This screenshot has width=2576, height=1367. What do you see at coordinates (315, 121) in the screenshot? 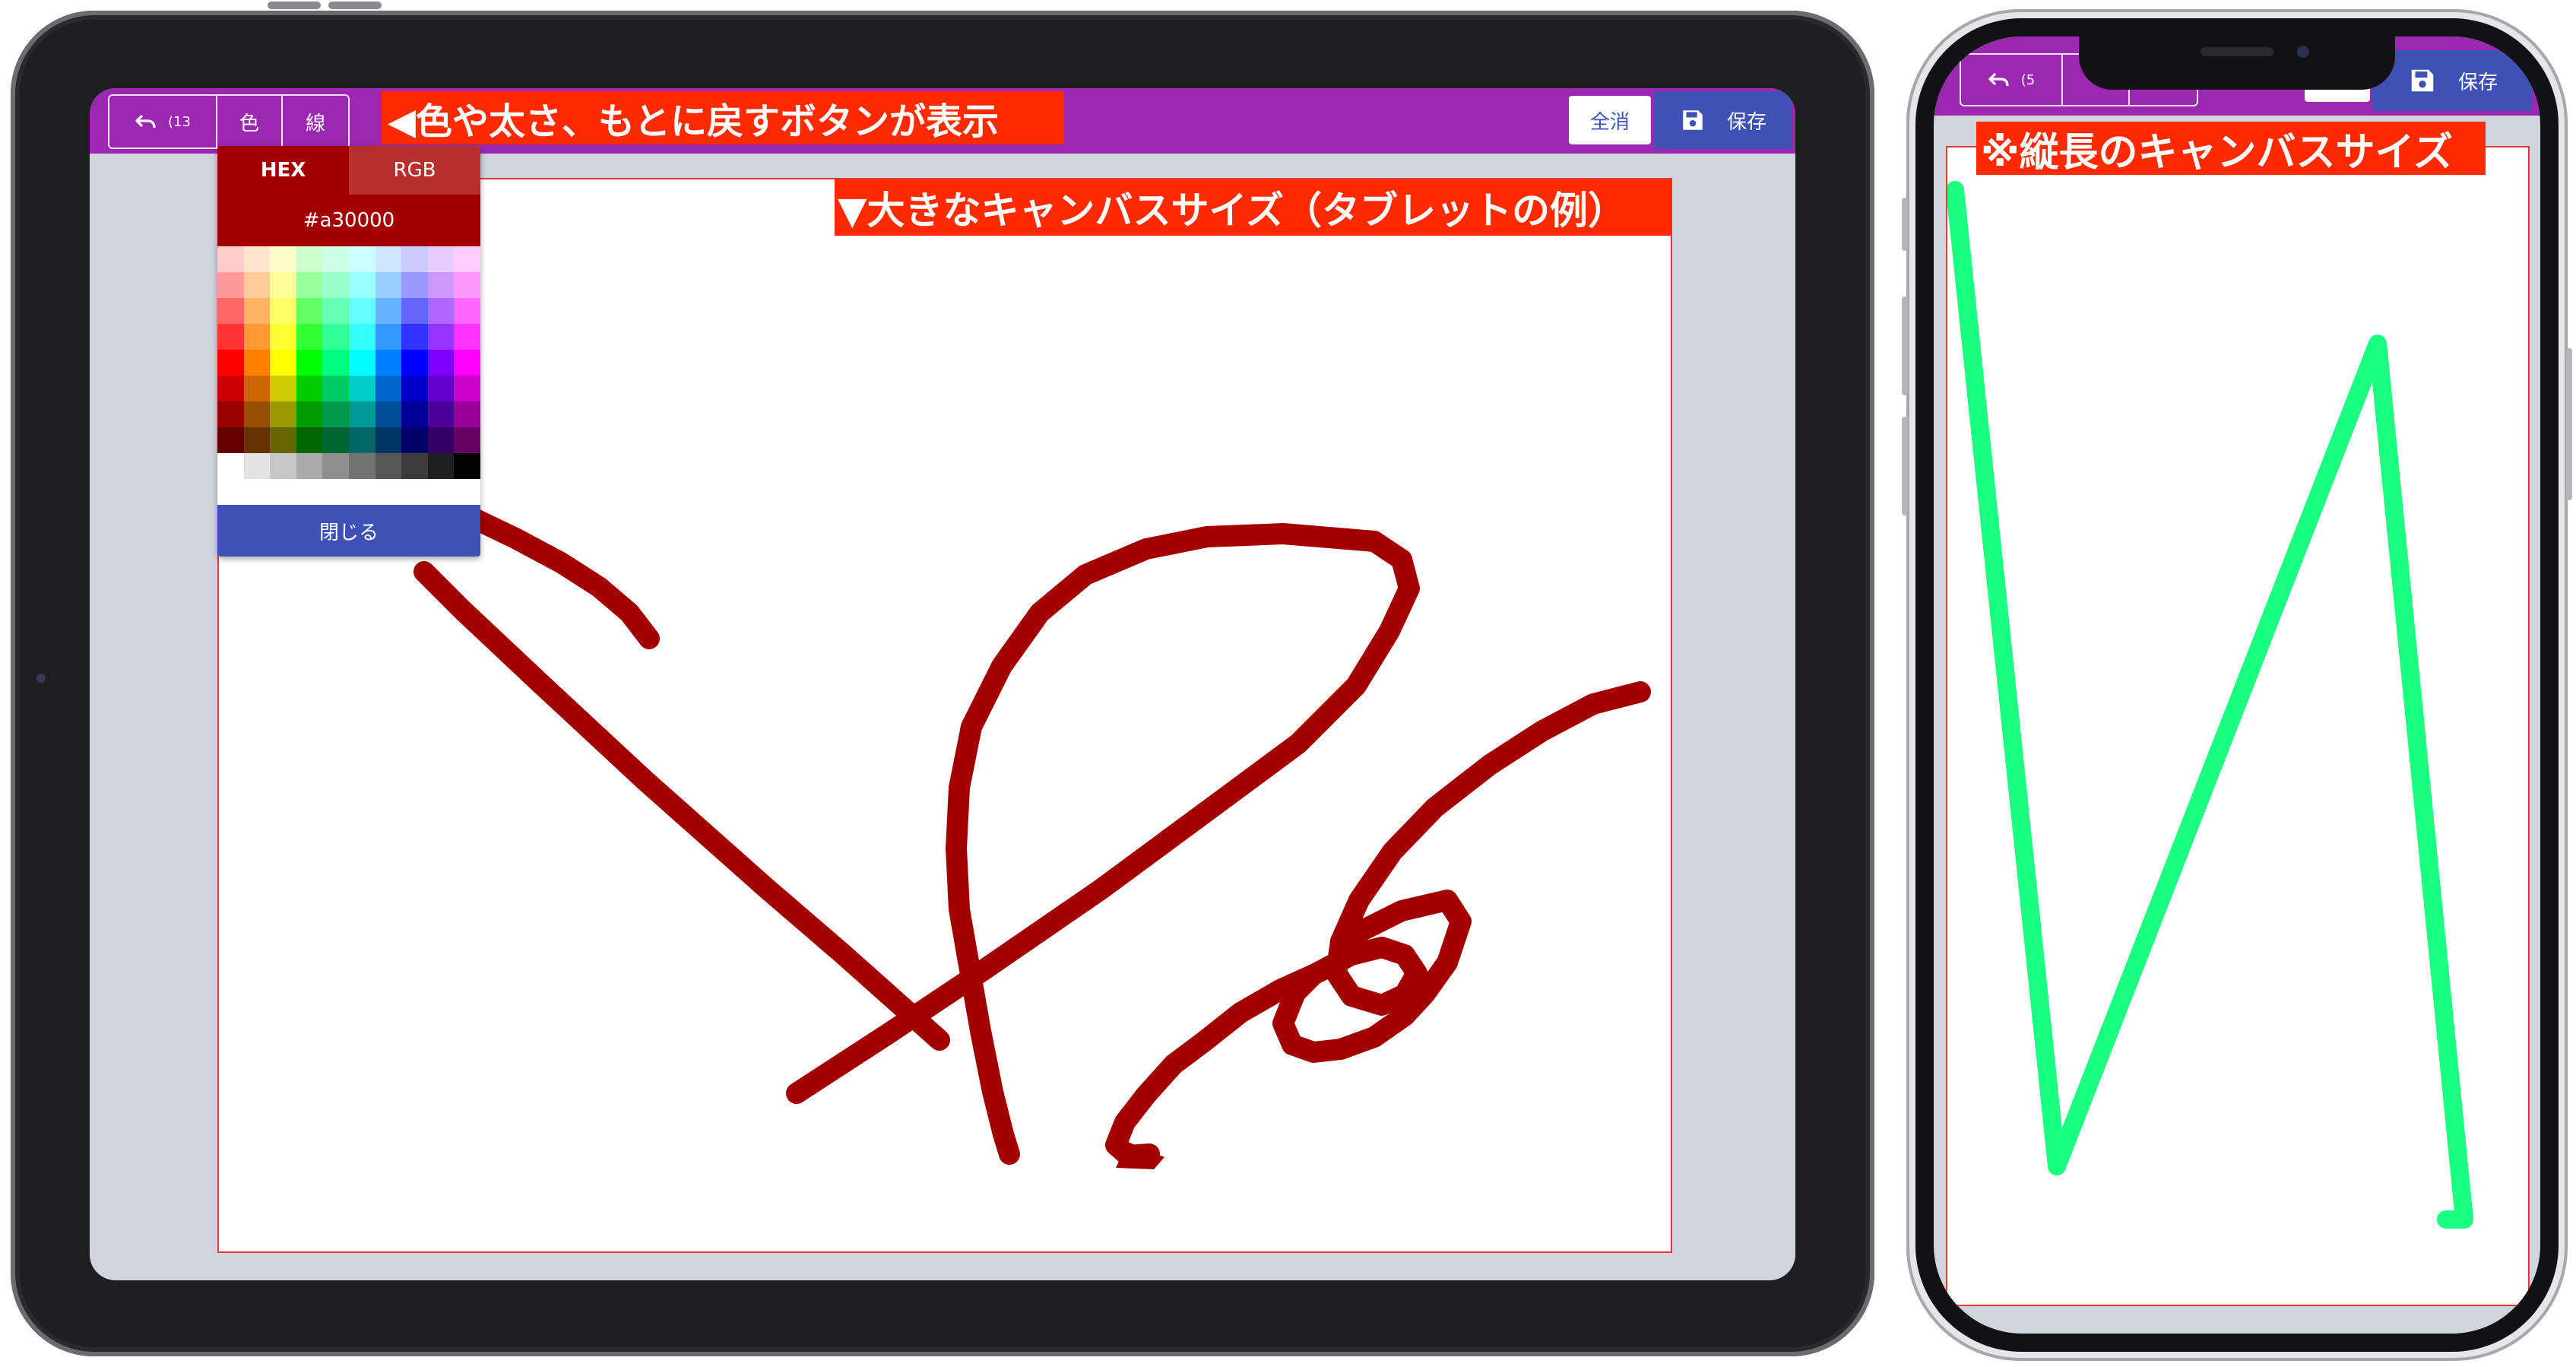
I see `line-width-button: 線` at bounding box center [315, 121].